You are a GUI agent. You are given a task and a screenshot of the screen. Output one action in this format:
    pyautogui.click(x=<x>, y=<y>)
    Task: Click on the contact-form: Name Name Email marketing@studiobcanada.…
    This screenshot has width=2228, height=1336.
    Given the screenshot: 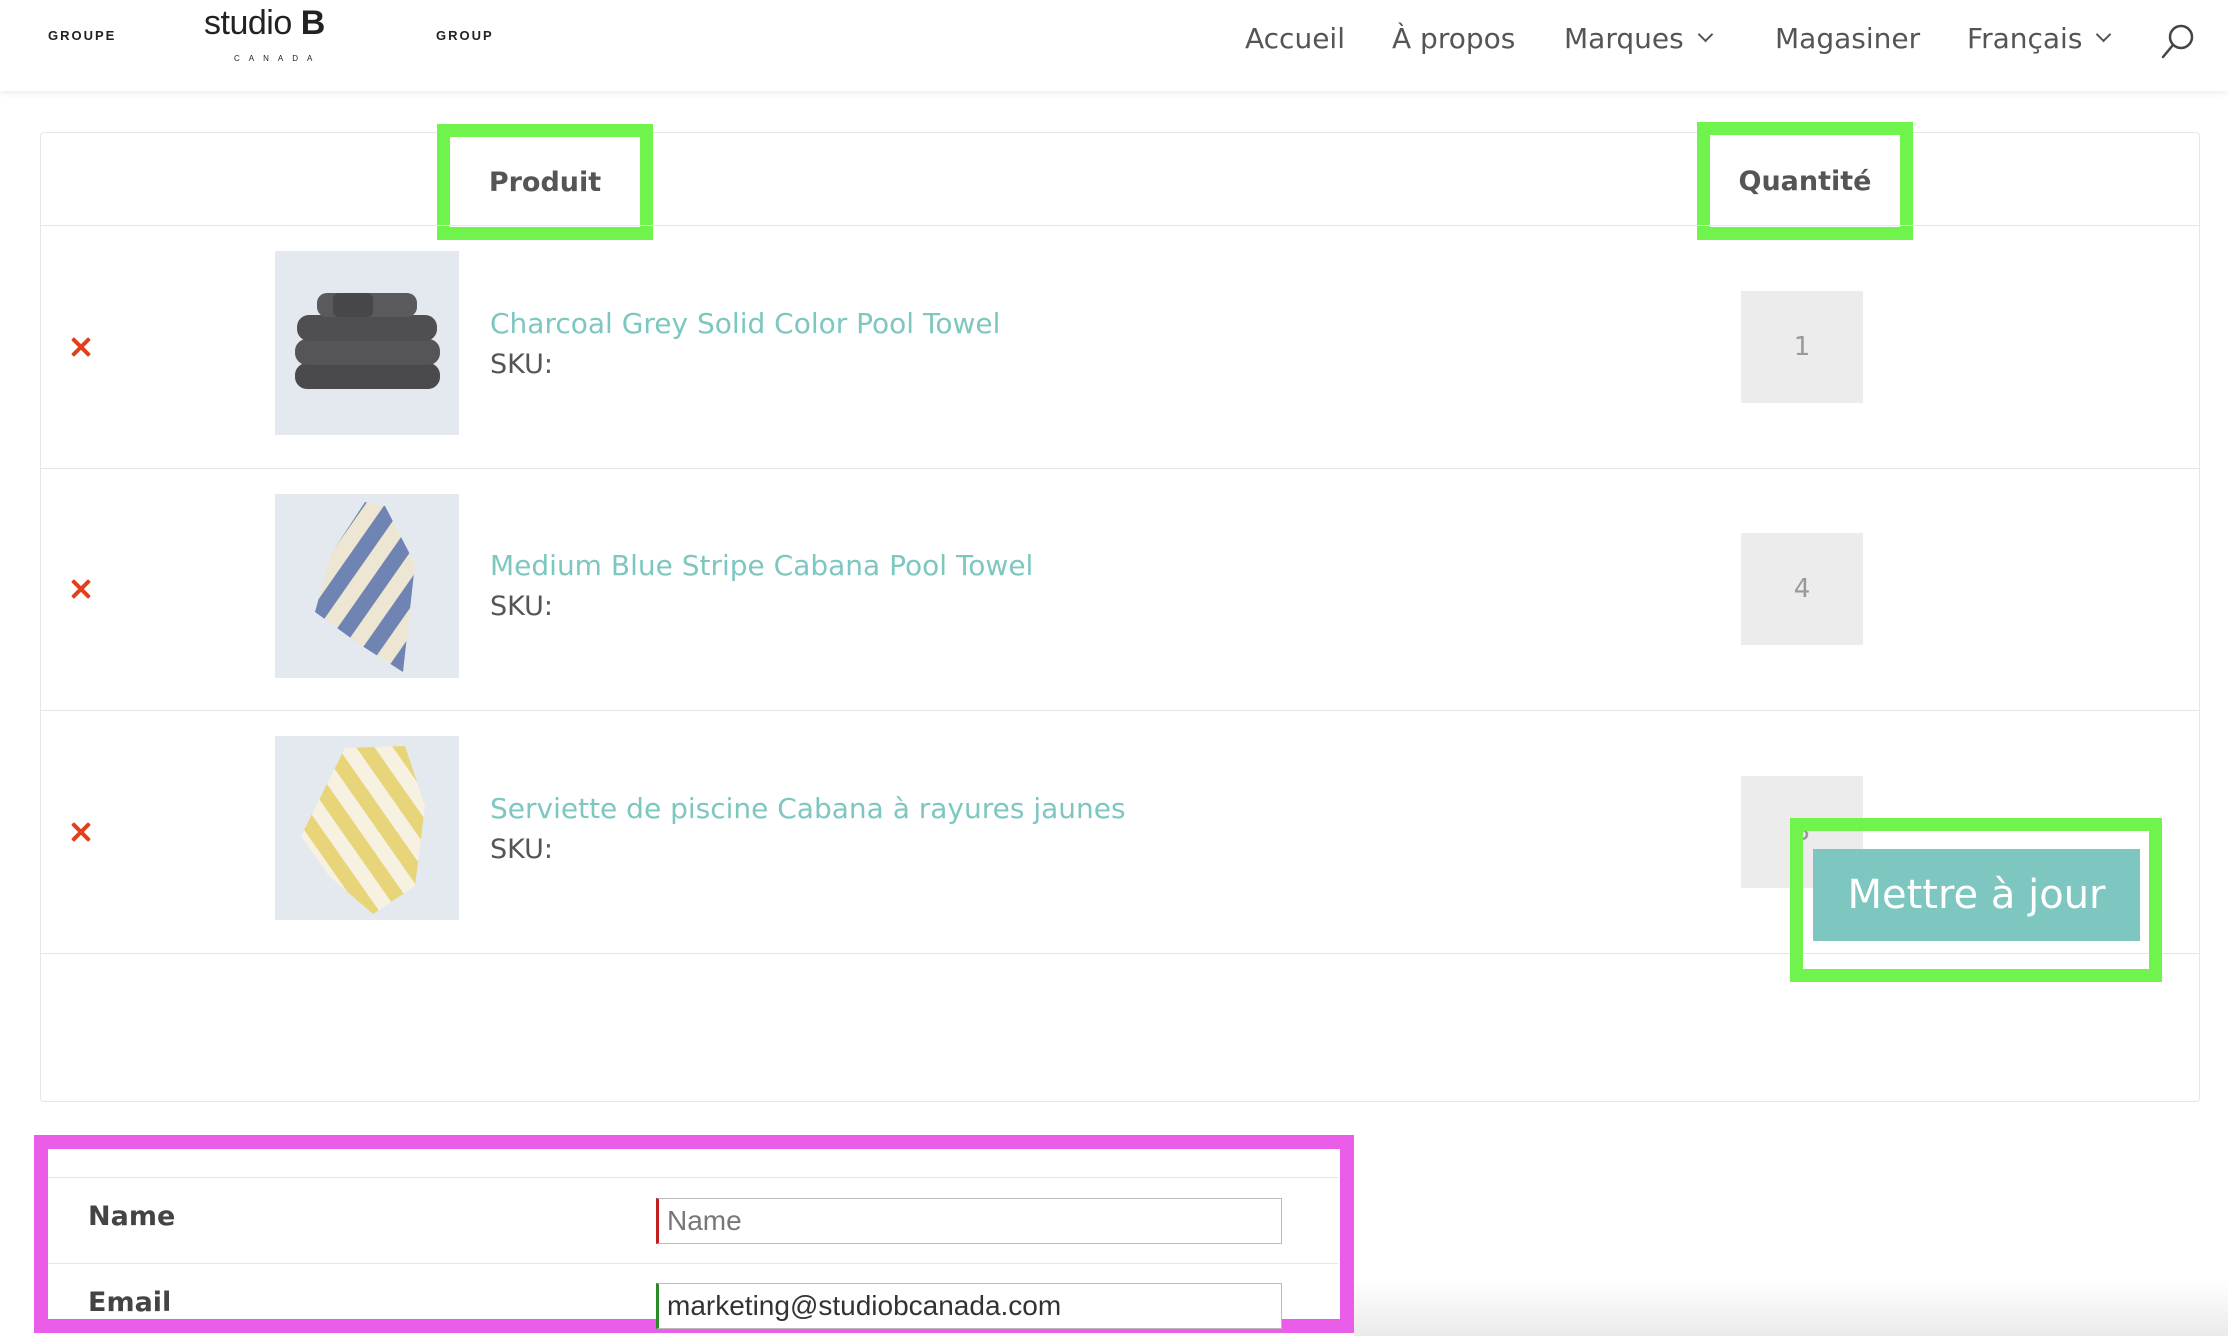 What is the action you would take?
    pyautogui.click(x=694, y=1234)
    